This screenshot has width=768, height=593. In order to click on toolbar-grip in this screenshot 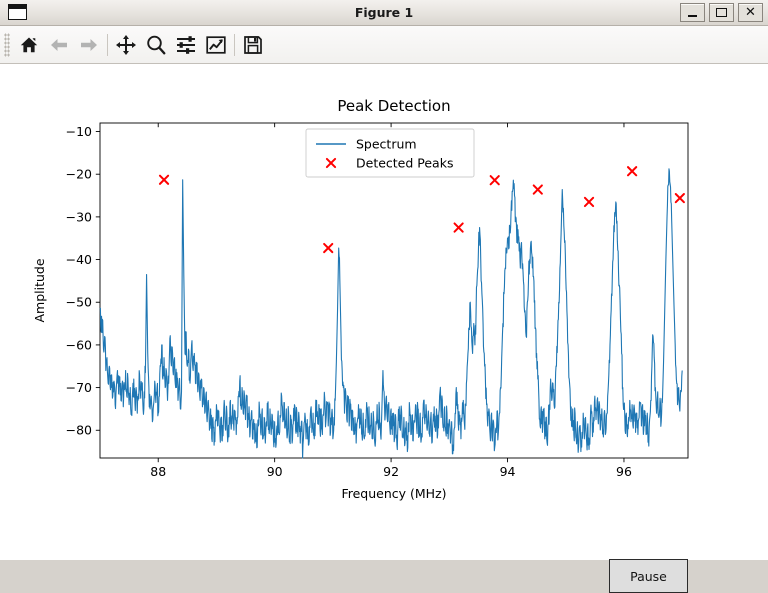, I will do `click(7, 44)`.